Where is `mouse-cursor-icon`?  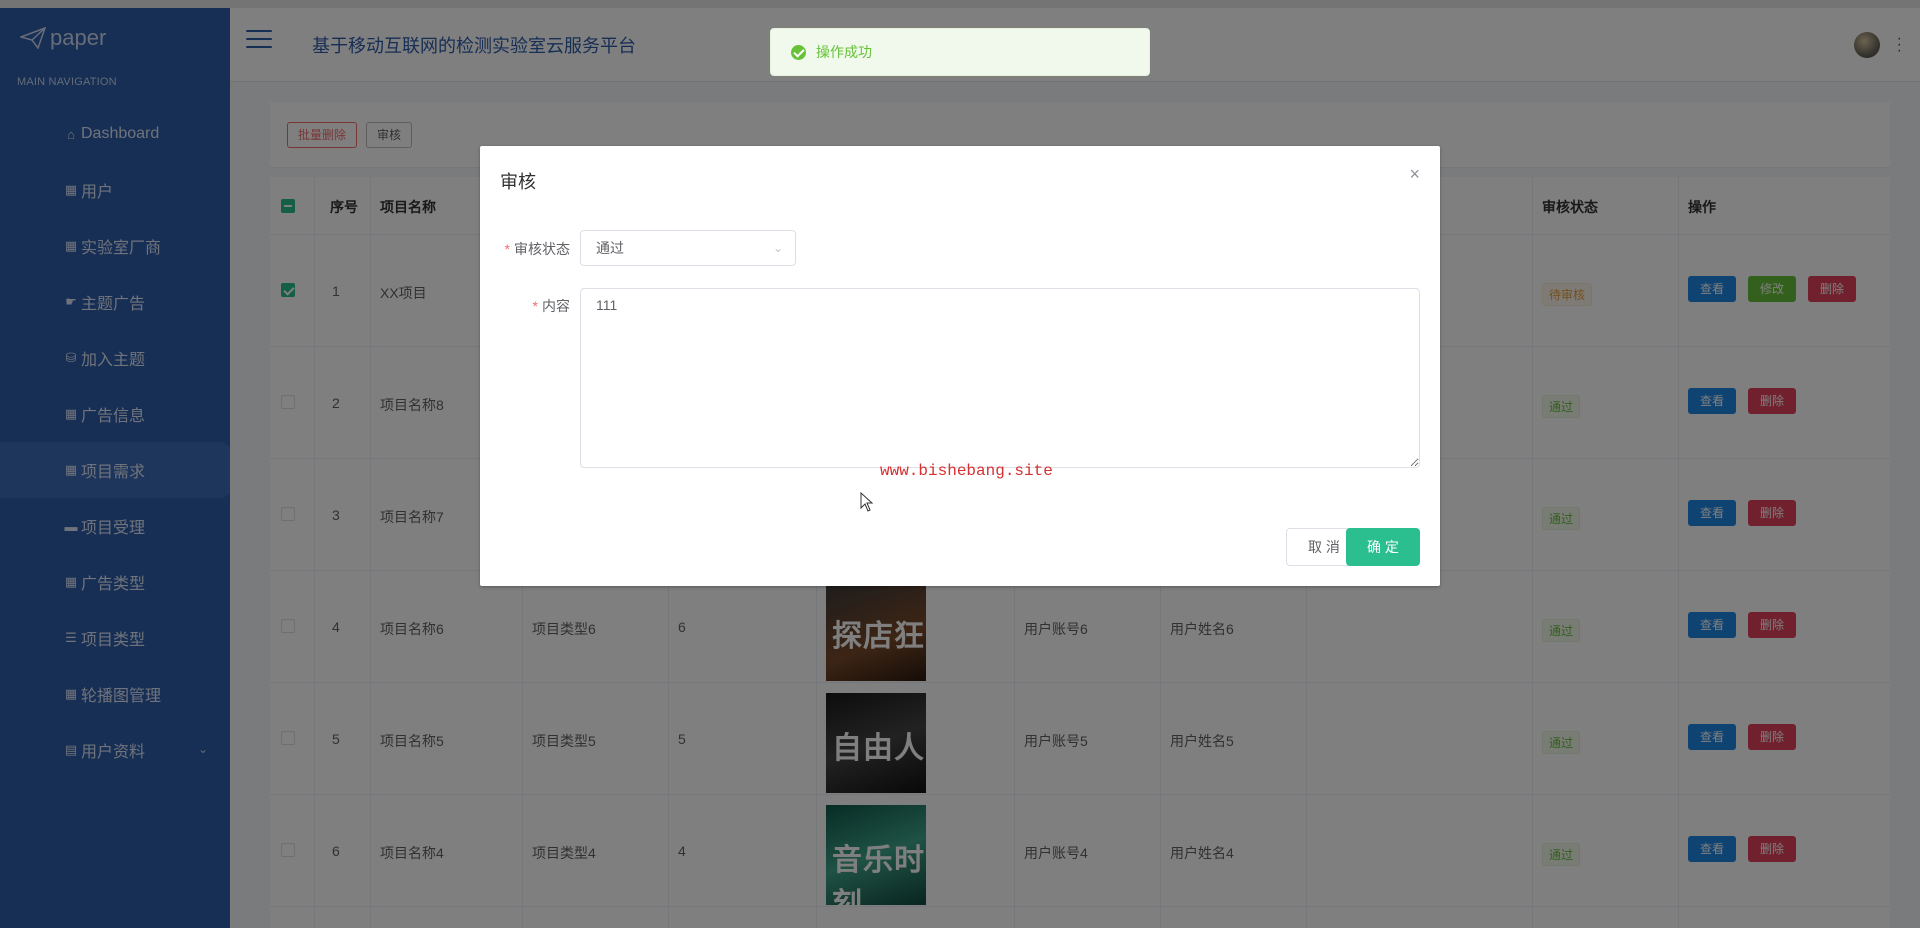 mouse-cursor-icon is located at coordinates (867, 502).